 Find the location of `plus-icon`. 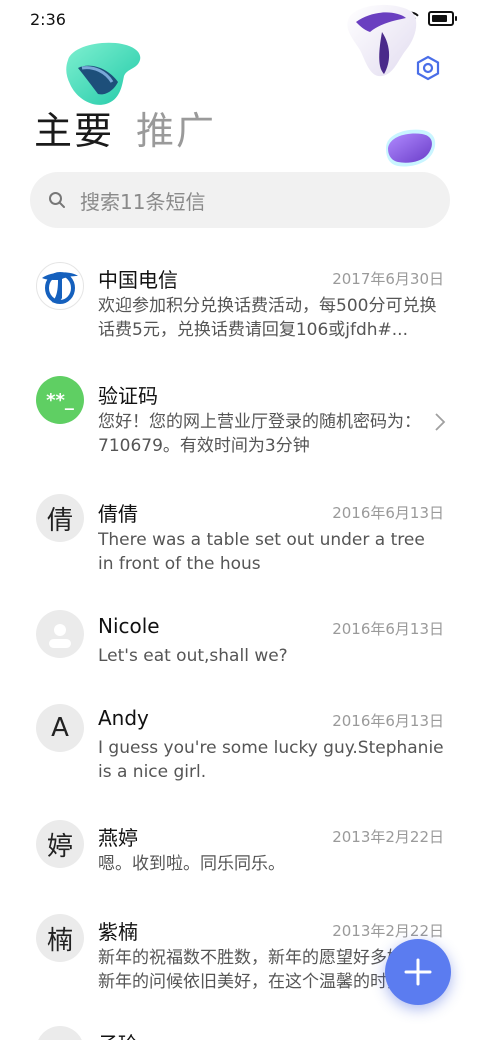

plus-icon is located at coordinates (418, 972).